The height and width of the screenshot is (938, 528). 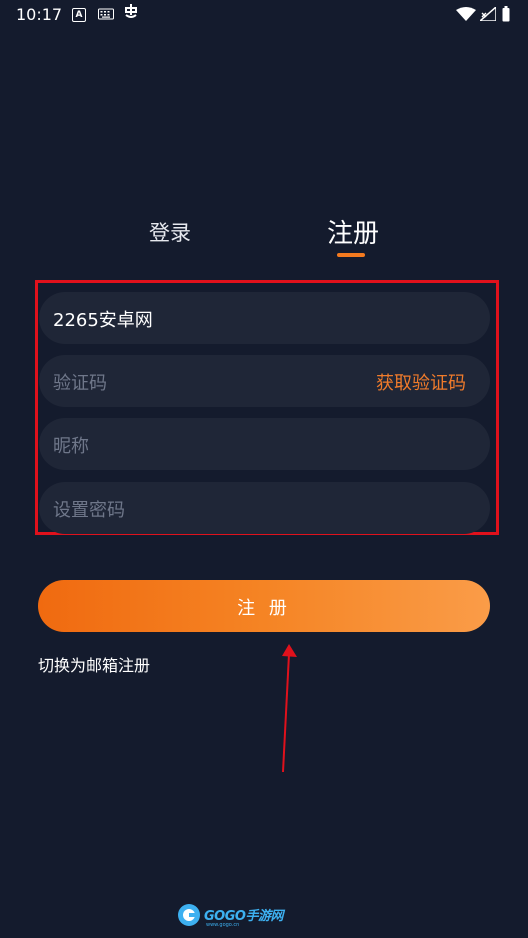 What do you see at coordinates (71, 446) in the screenshot?
I see `nickname-placeholder: 昵称` at bounding box center [71, 446].